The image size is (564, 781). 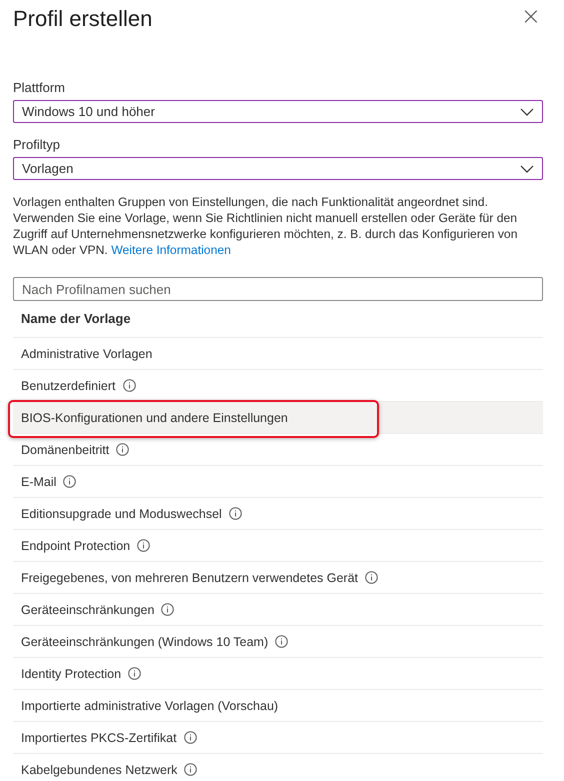 What do you see at coordinates (278, 289) in the screenshot?
I see `search-field: Nach Profilnamen suchen` at bounding box center [278, 289].